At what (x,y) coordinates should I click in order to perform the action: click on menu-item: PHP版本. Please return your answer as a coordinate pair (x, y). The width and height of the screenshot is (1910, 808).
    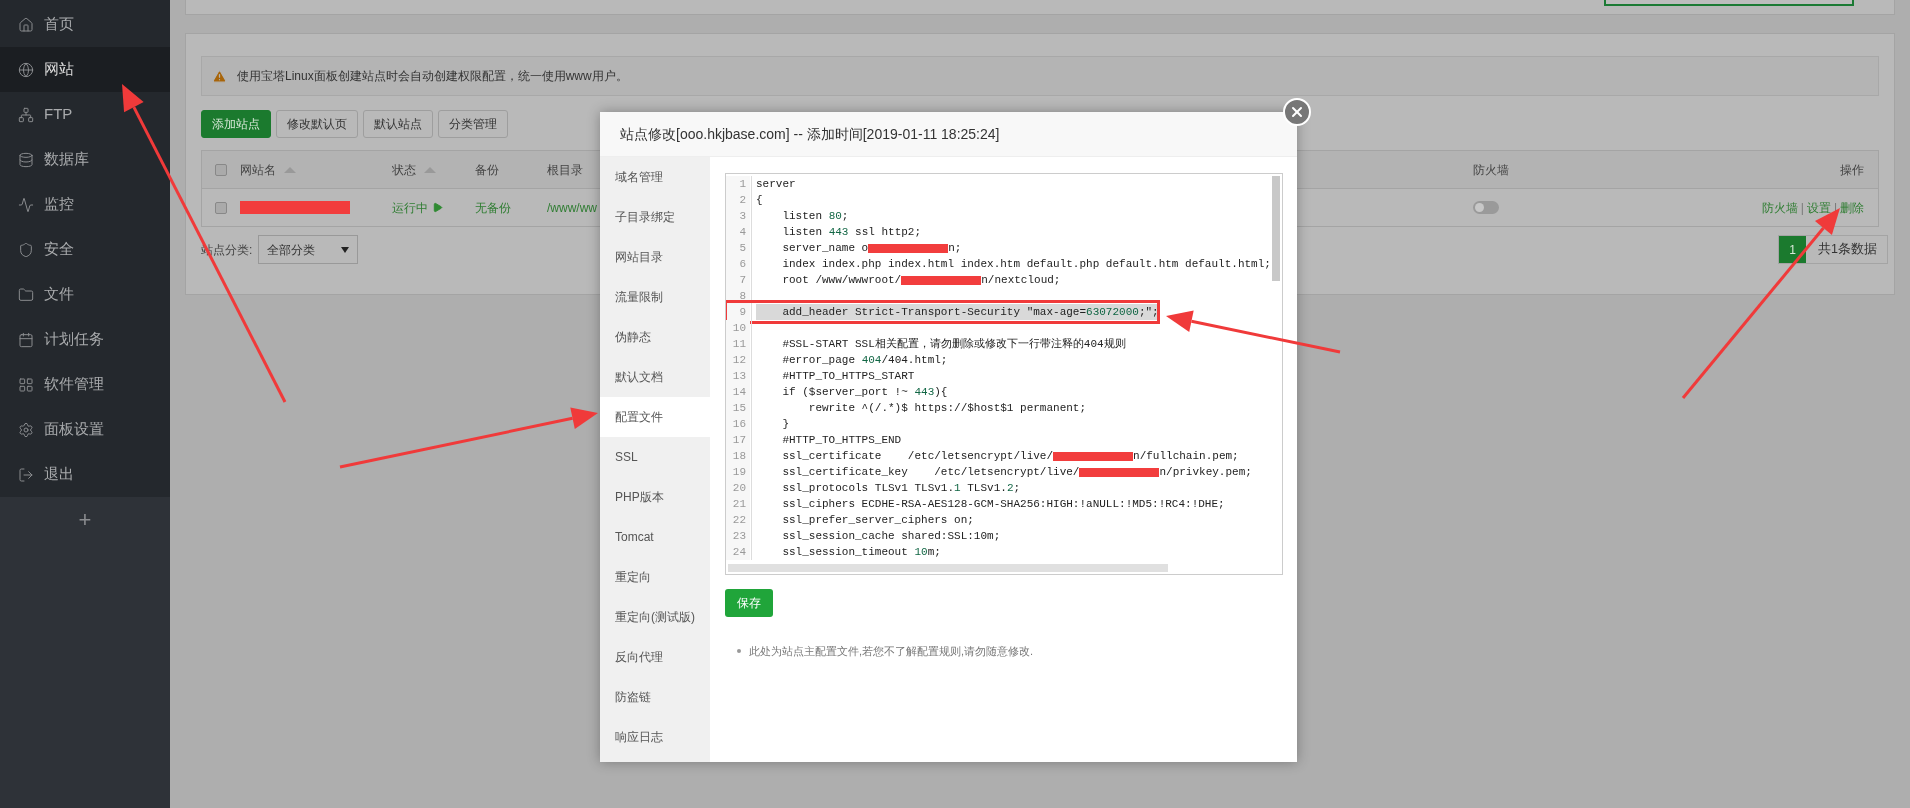
    Looking at the image, I should click on (655, 497).